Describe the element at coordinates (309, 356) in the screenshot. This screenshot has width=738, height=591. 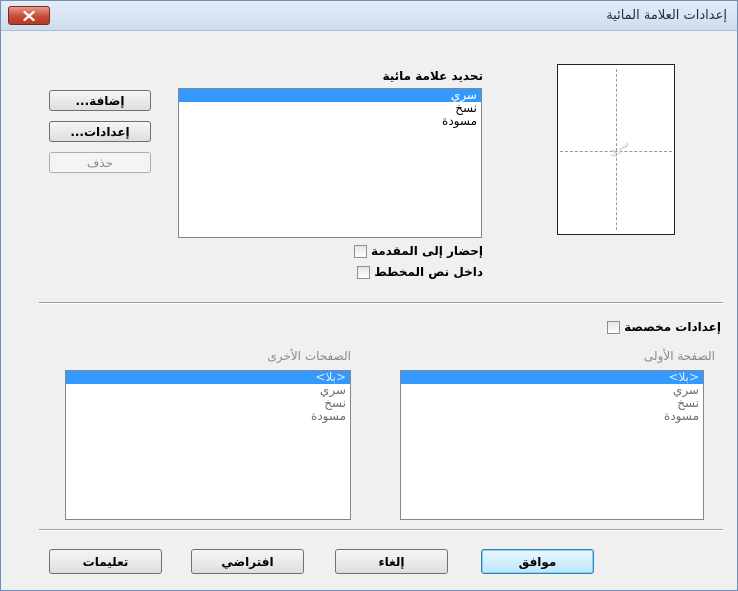
I see `other-pages-label: الصفحات الأخرى` at that location.